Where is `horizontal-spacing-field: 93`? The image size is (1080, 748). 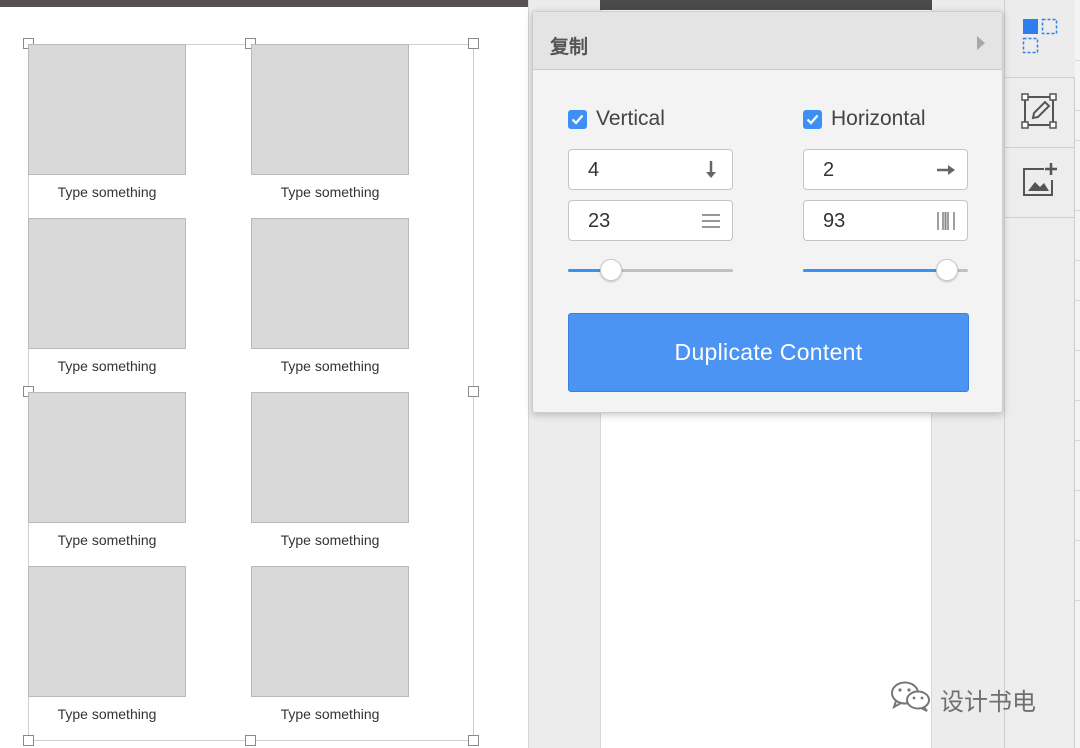
horizontal-spacing-field: 93 is located at coordinates (885, 220).